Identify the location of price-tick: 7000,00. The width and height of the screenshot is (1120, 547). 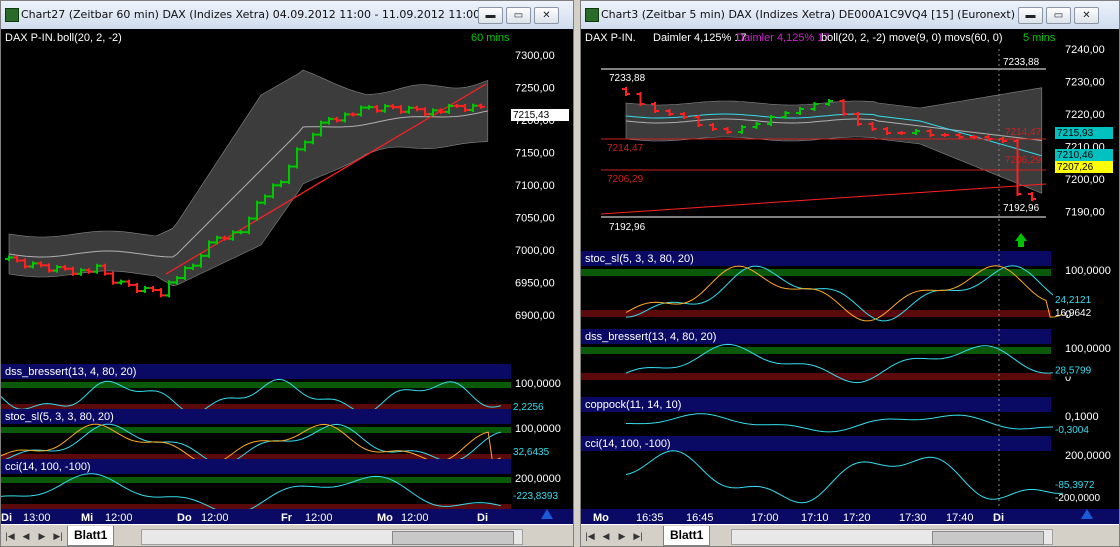
(535, 251).